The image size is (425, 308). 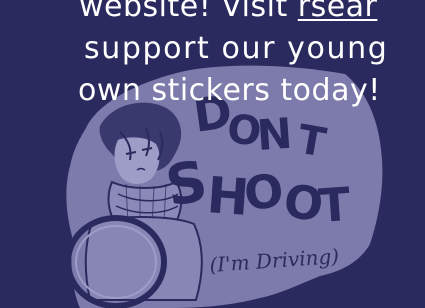 I want to click on shop-link: rsear, so click(x=338, y=12).